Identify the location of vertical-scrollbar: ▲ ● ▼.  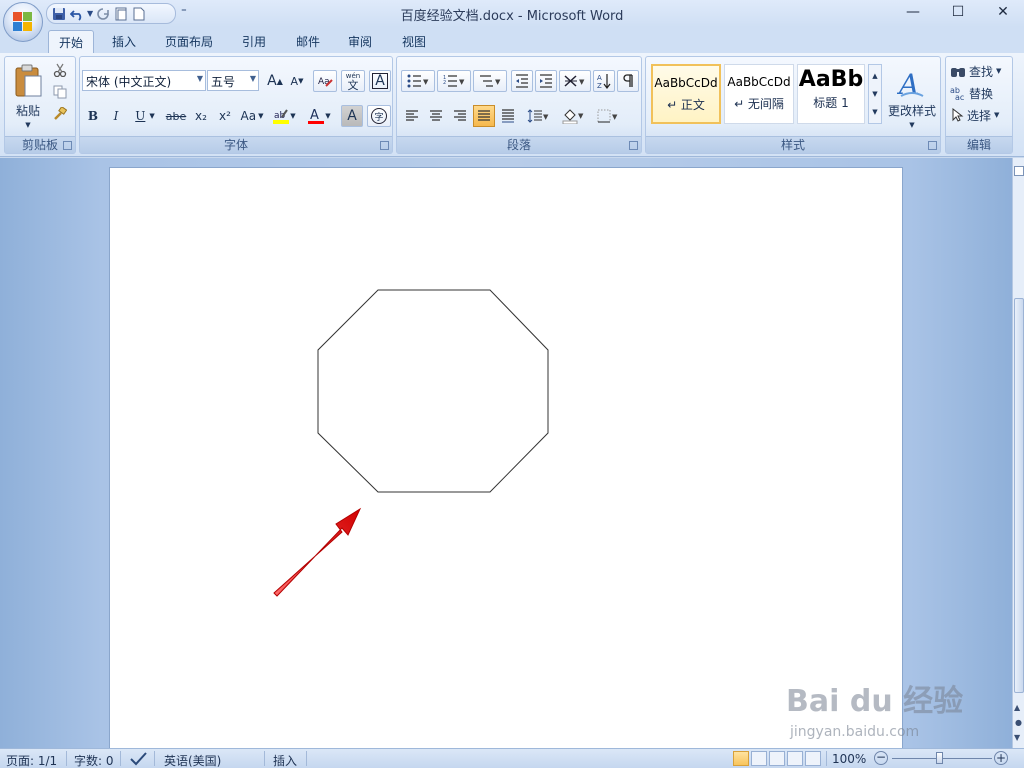
(1018, 453).